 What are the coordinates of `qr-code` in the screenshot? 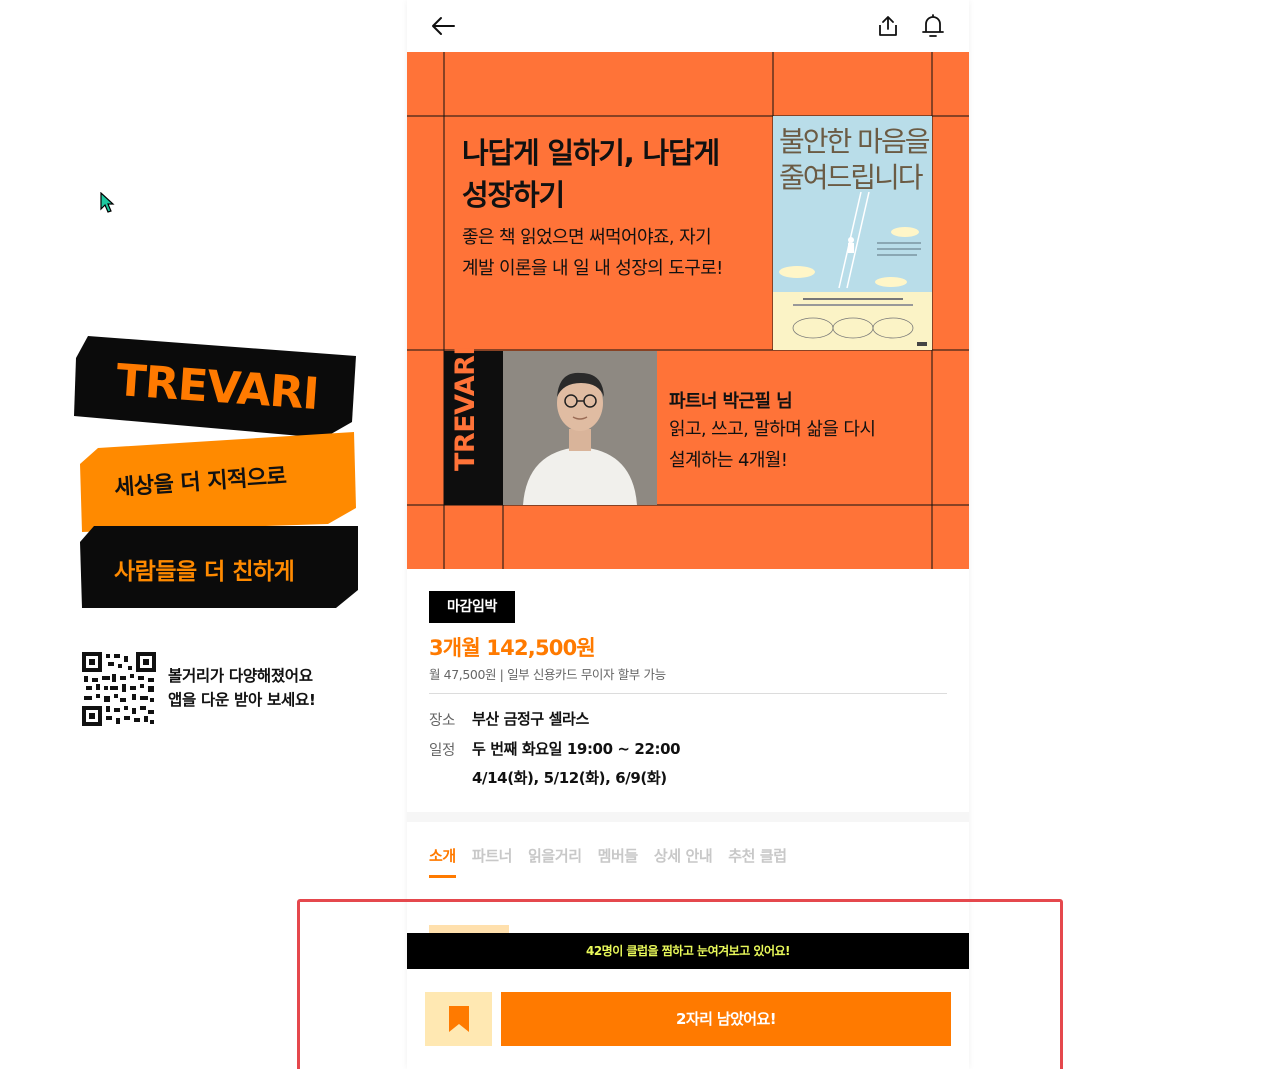 It's located at (119, 689).